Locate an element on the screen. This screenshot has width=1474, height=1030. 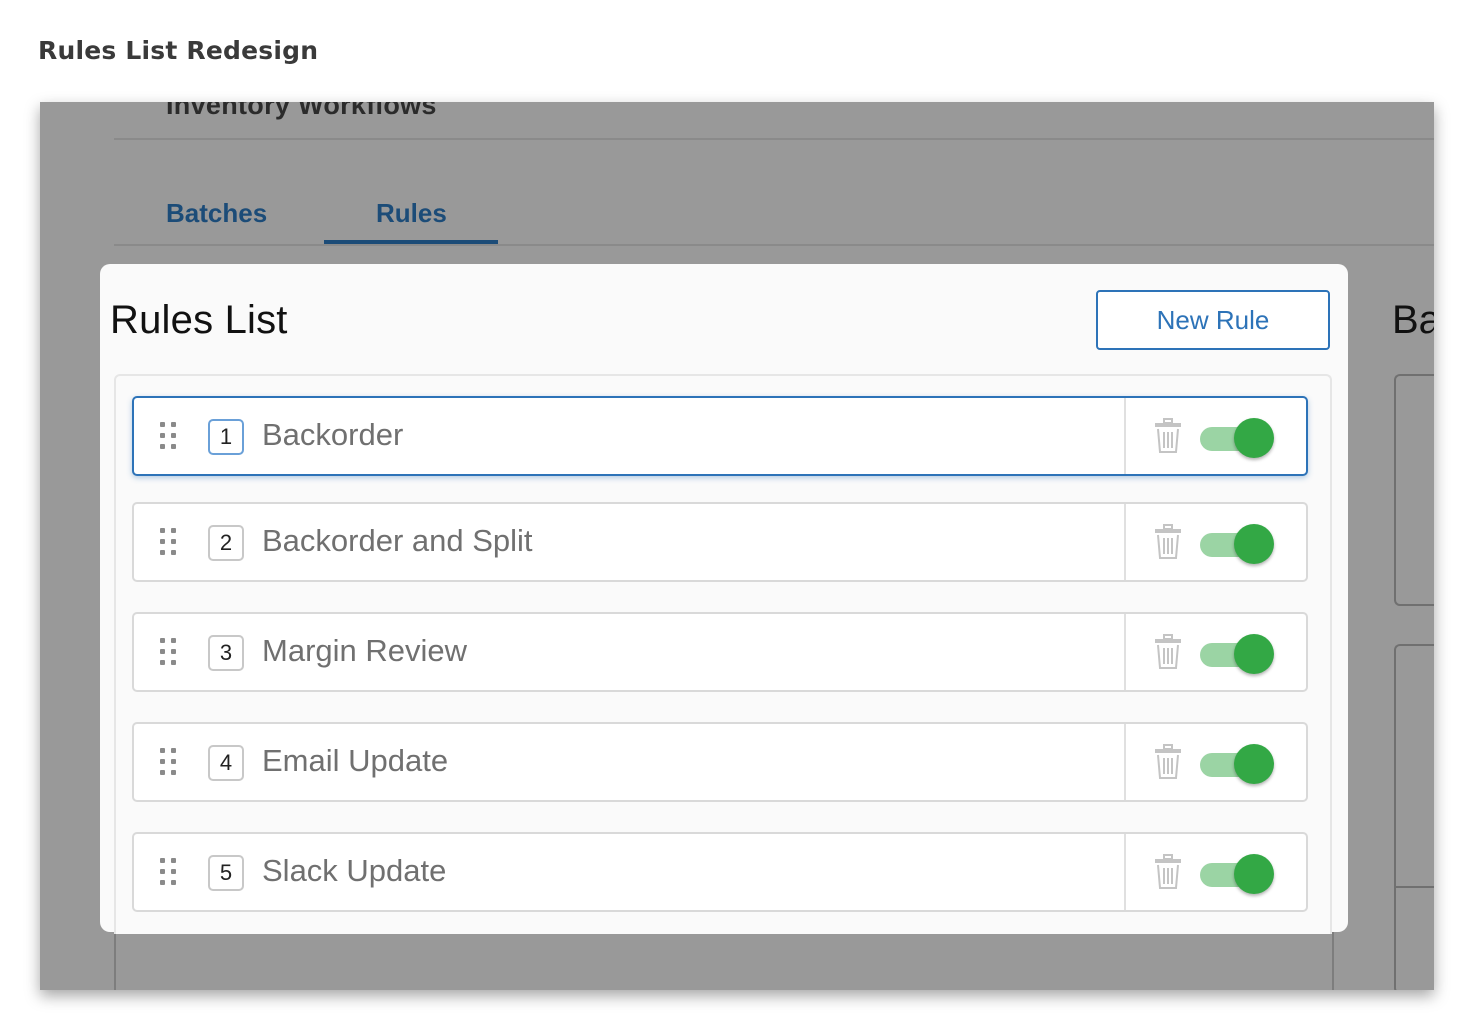
rule-row: 1 Backorder is located at coordinates (720, 436).